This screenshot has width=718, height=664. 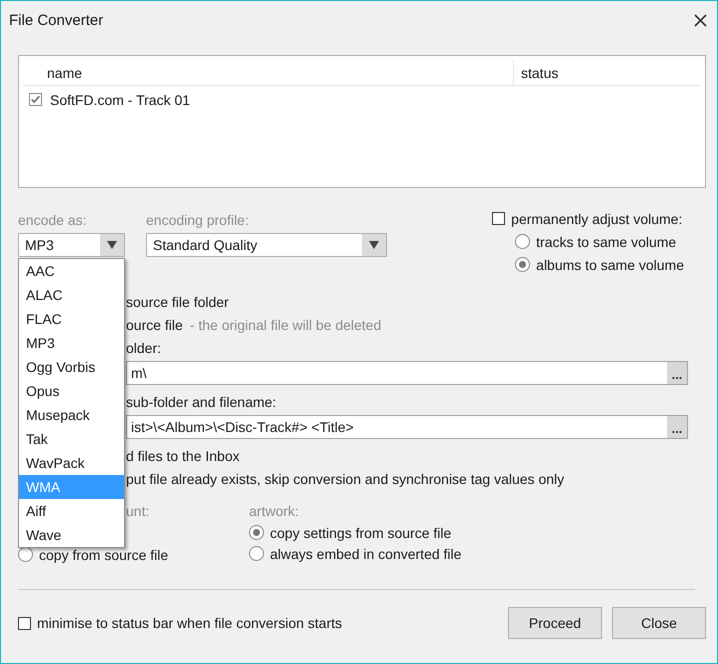 I want to click on window-title: File Converter, so click(x=56, y=20).